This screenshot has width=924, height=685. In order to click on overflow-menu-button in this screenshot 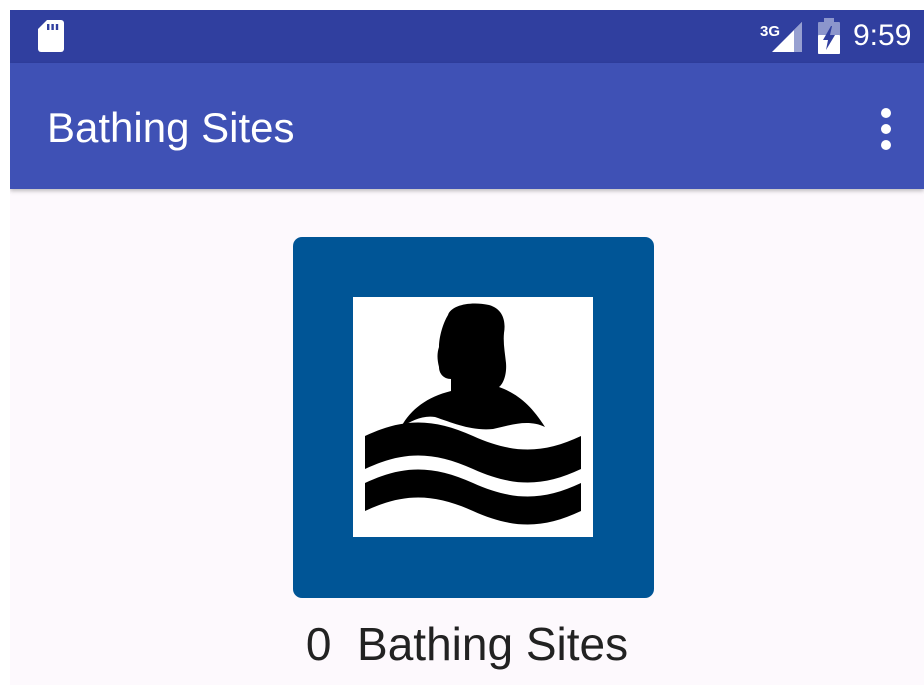, I will do `click(886, 129)`.